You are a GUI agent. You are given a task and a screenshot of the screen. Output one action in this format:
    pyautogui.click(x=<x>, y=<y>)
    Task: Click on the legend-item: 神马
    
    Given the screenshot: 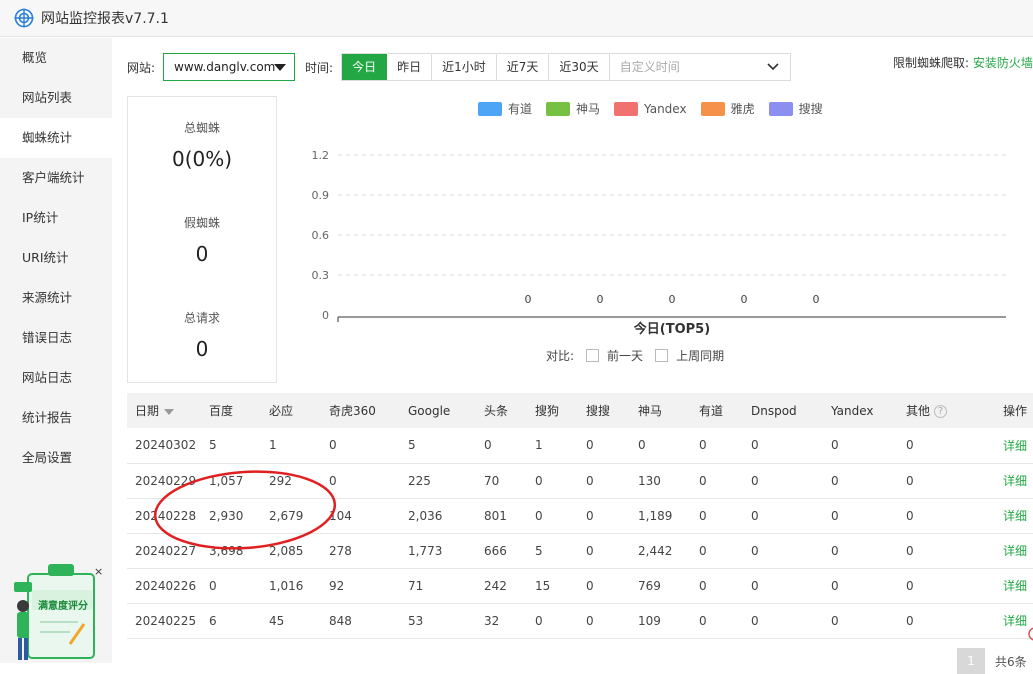 What is the action you would take?
    pyautogui.click(x=573, y=108)
    